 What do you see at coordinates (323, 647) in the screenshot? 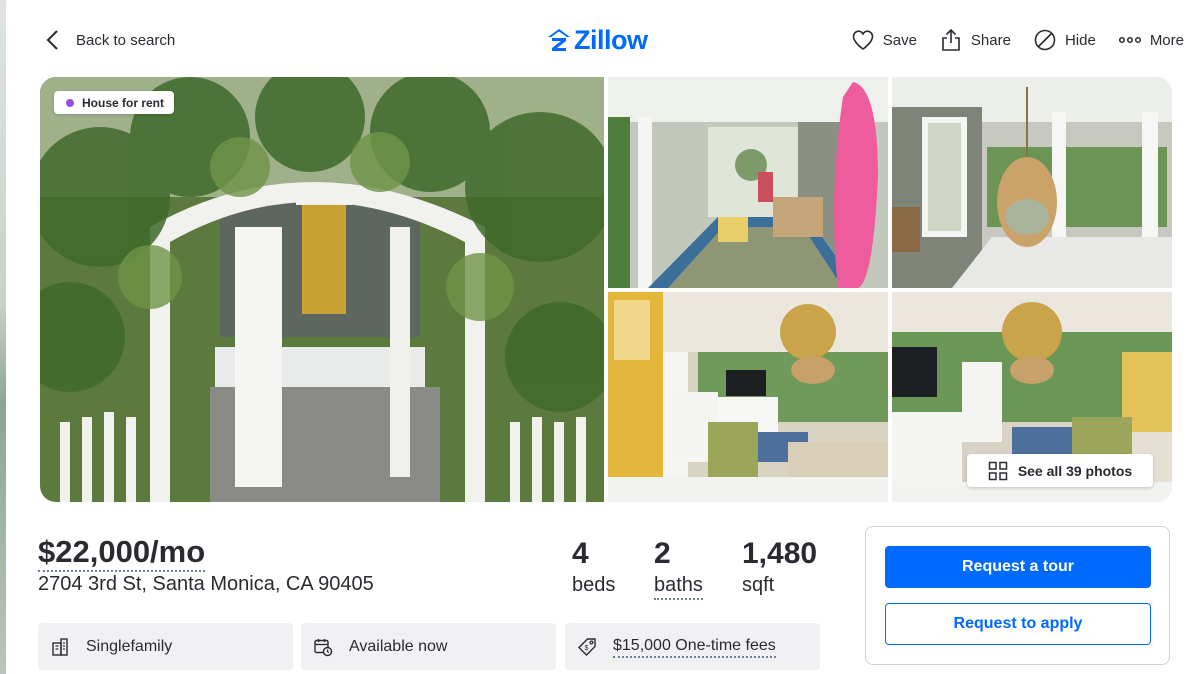
I see `calendar-clock-icon` at bounding box center [323, 647].